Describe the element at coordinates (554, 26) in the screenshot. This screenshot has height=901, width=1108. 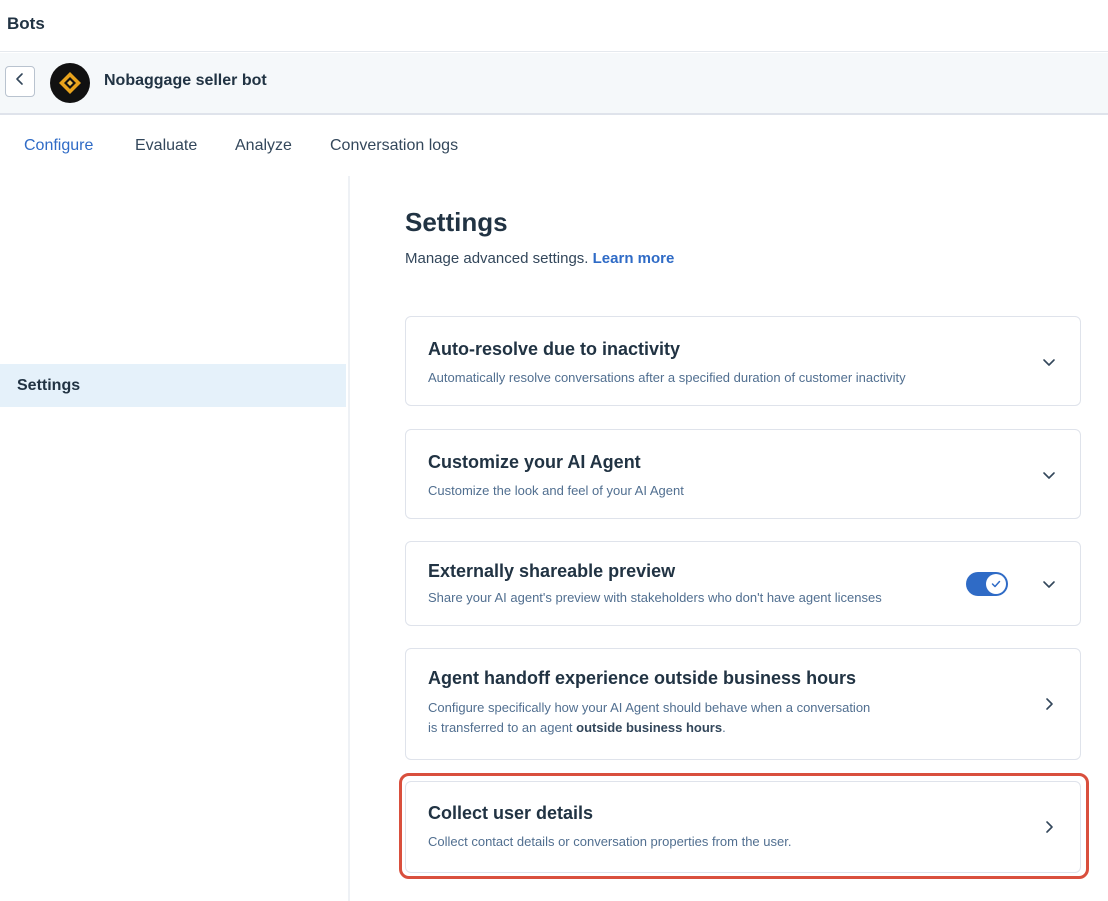
I see `top-bar: Bots` at that location.